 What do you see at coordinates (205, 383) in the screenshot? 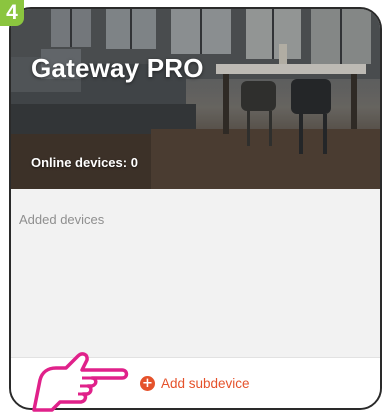
I see `add-subdevice-label: Add subdevice` at bounding box center [205, 383].